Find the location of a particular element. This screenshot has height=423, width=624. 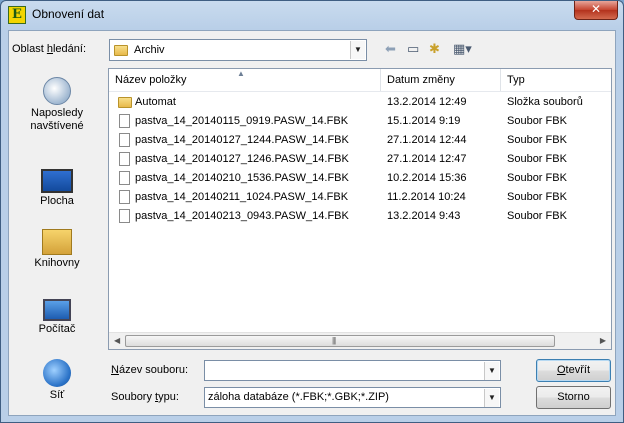

item-name: pastva_14_20140213_0943.PASW_14.FBK is located at coordinates (242, 216).